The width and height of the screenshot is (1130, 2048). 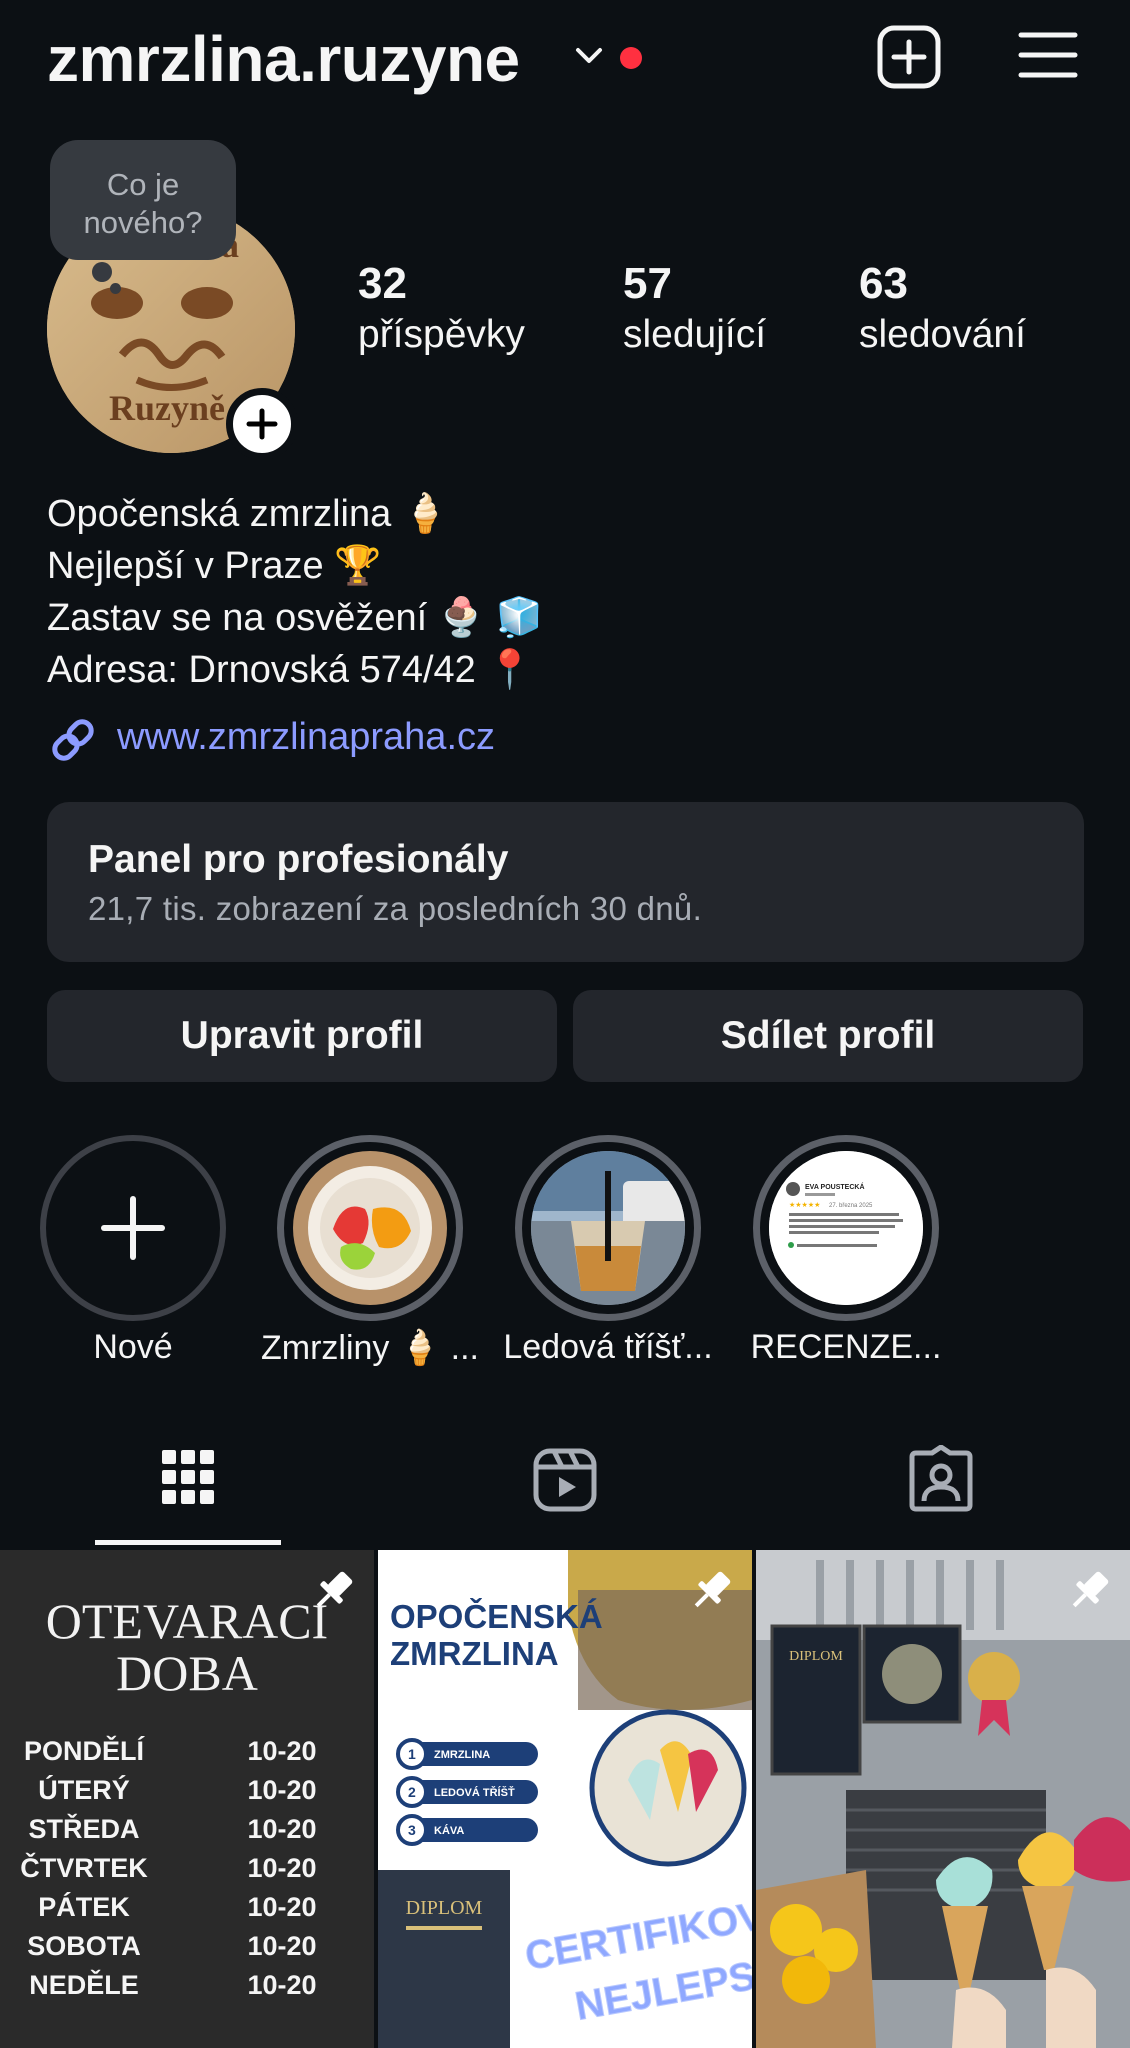 I want to click on note-bubble: Co je nového?, so click(x=143, y=200).